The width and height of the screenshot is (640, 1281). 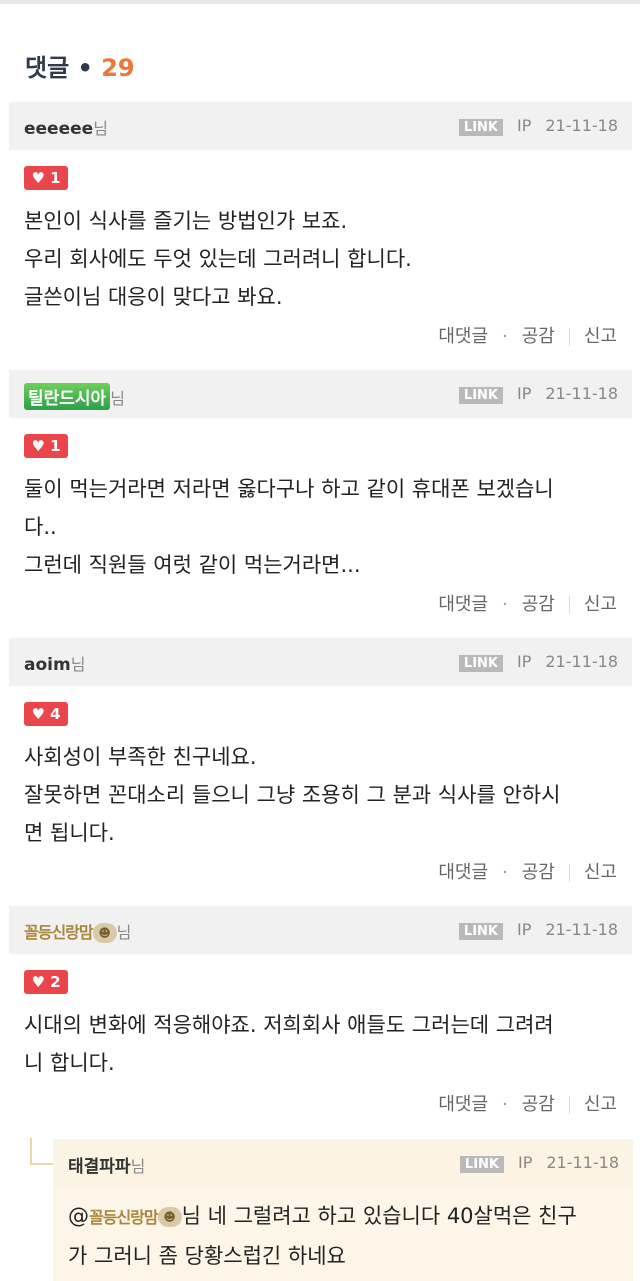 I want to click on reply-connector, so click(x=42, y=1151).